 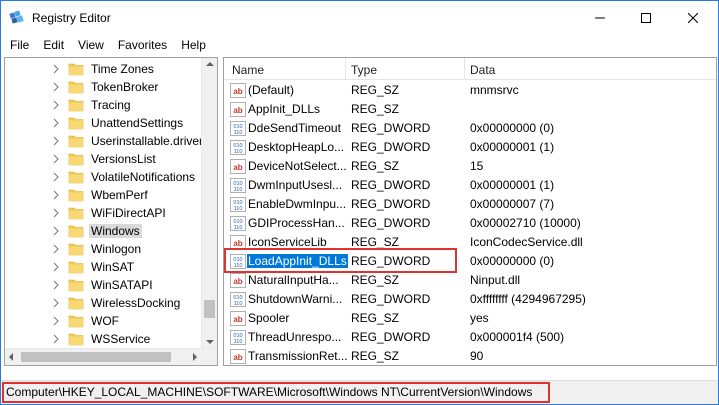 What do you see at coordinates (364, 70) in the screenshot?
I see `column-type-header: Type` at bounding box center [364, 70].